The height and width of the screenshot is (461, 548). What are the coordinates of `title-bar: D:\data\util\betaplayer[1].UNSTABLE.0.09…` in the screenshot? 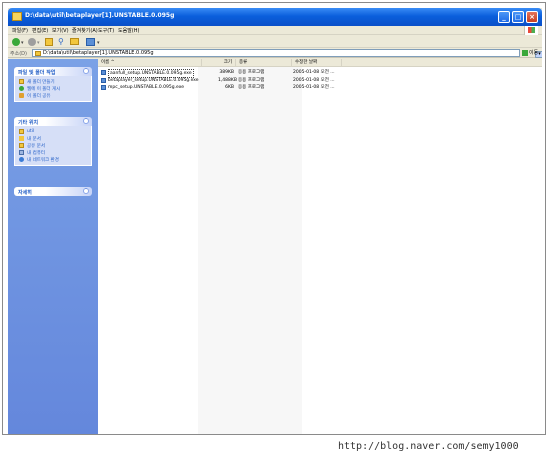 It's located at (275, 17).